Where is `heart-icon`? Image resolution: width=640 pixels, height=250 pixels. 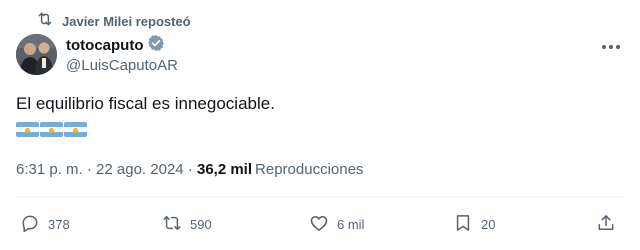 heart-icon is located at coordinates (319, 224).